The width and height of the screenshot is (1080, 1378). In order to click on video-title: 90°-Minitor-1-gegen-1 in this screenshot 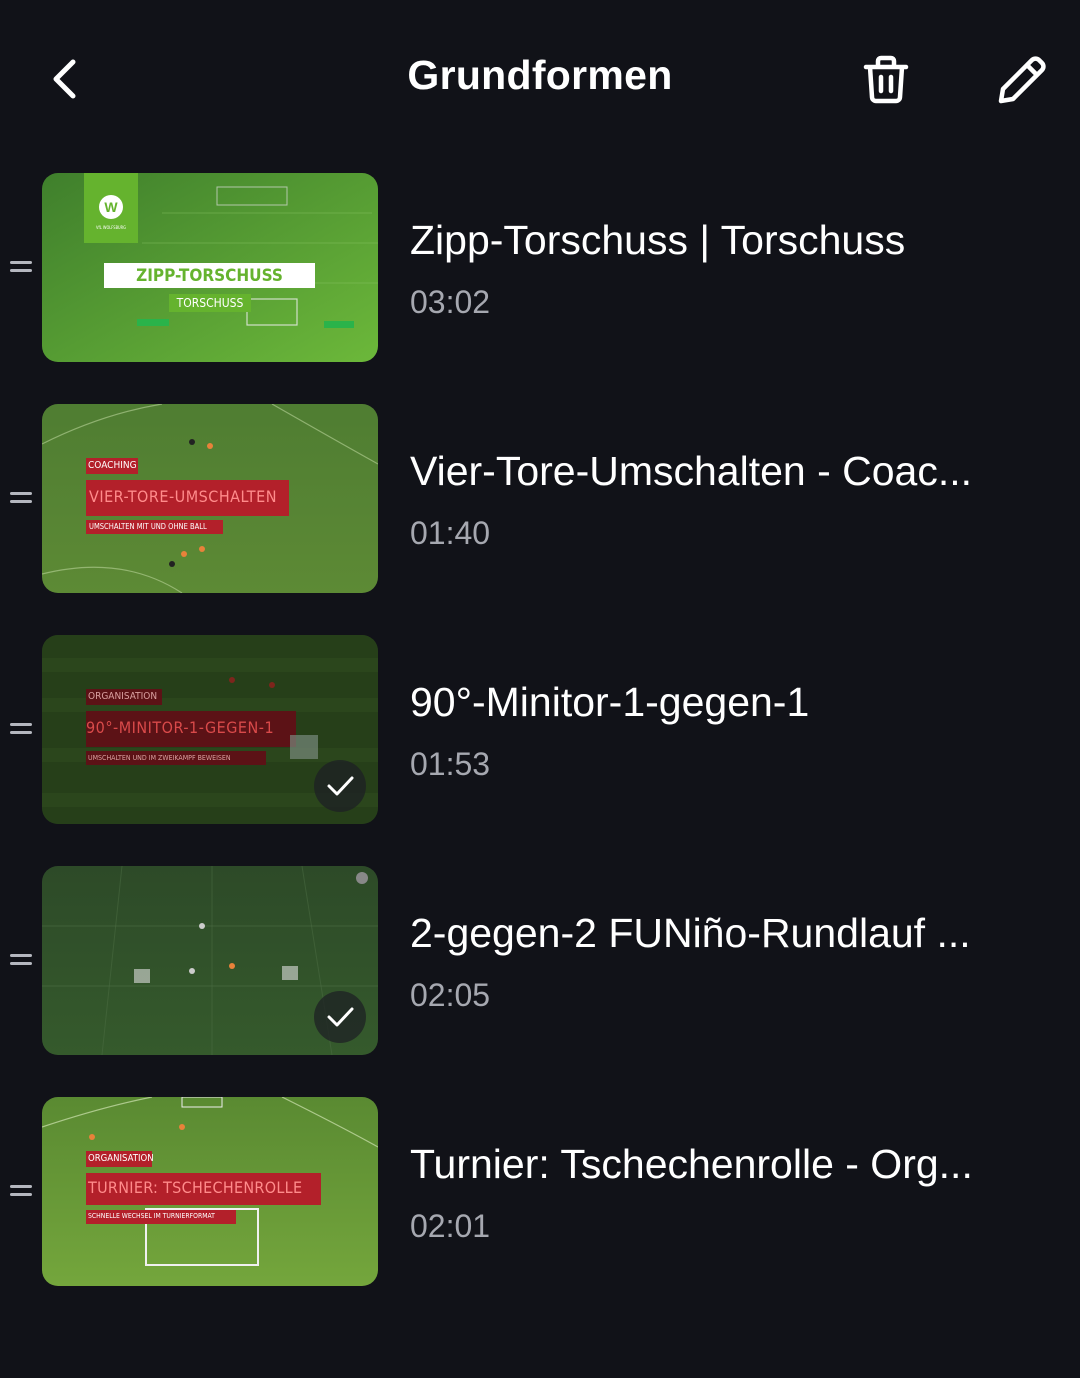, I will do `click(610, 702)`.